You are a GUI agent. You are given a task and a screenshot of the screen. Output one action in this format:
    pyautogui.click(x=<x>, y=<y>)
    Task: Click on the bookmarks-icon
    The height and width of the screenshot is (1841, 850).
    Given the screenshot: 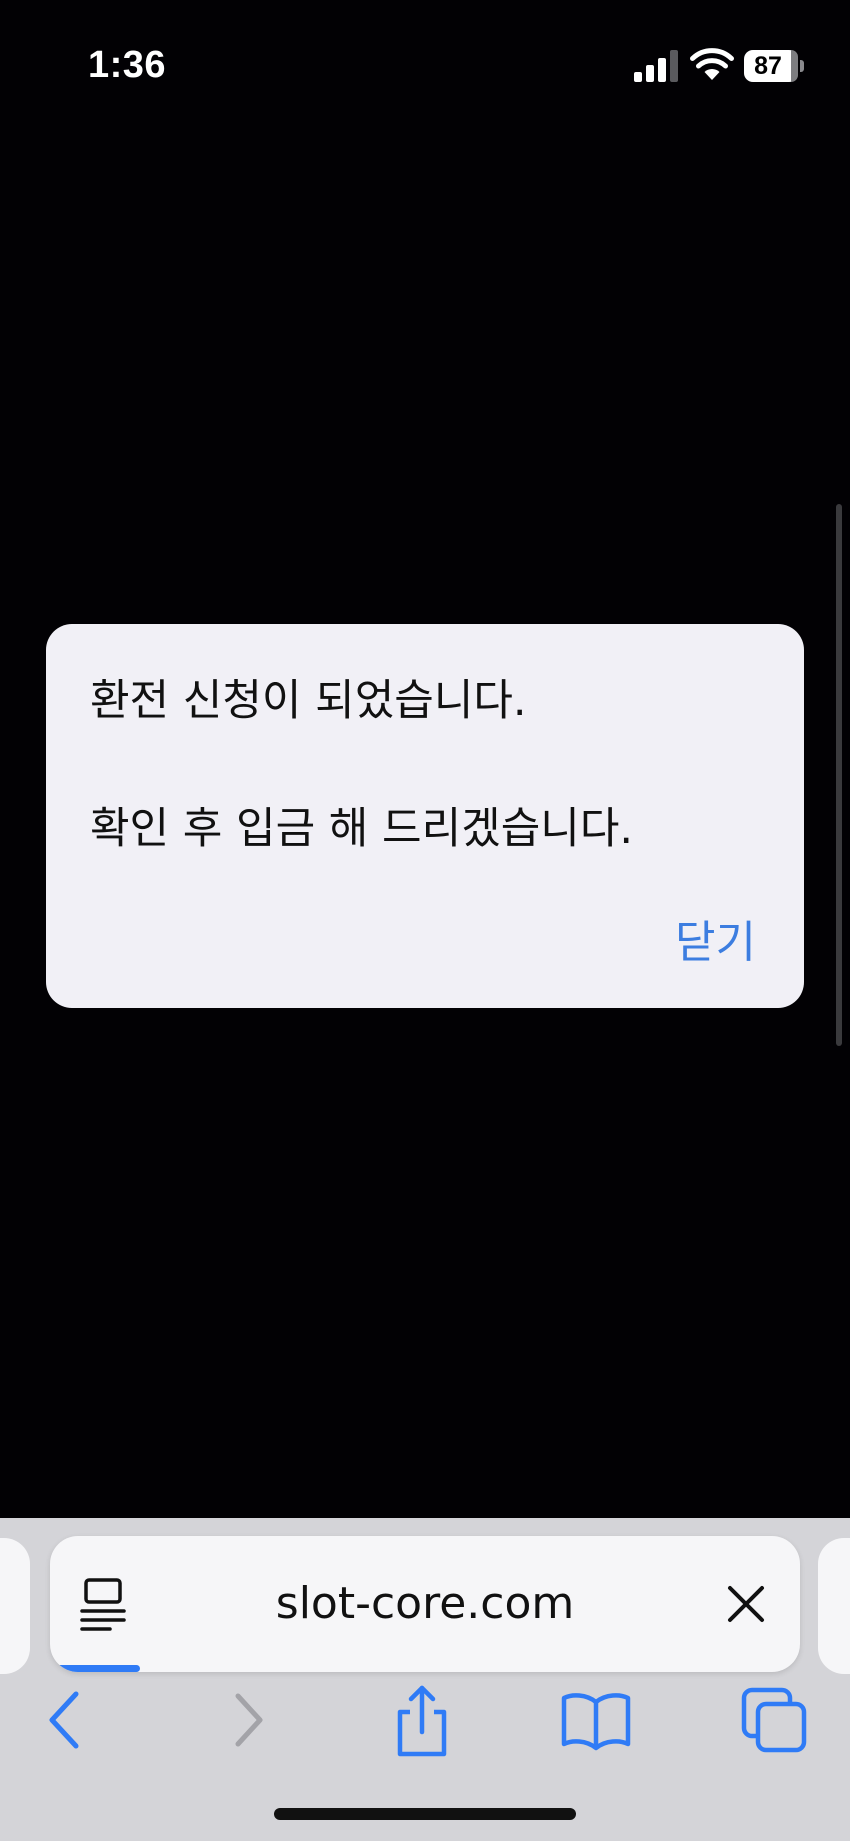 What is the action you would take?
    pyautogui.click(x=596, y=1722)
    